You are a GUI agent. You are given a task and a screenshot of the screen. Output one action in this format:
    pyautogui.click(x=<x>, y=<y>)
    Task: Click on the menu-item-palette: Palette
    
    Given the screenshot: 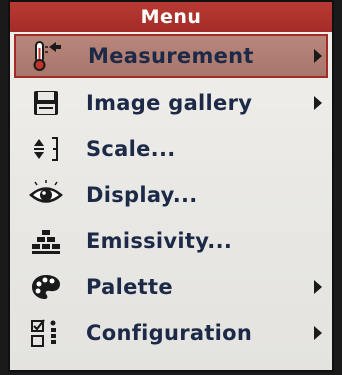 What is the action you would take?
    pyautogui.click(x=171, y=287)
    